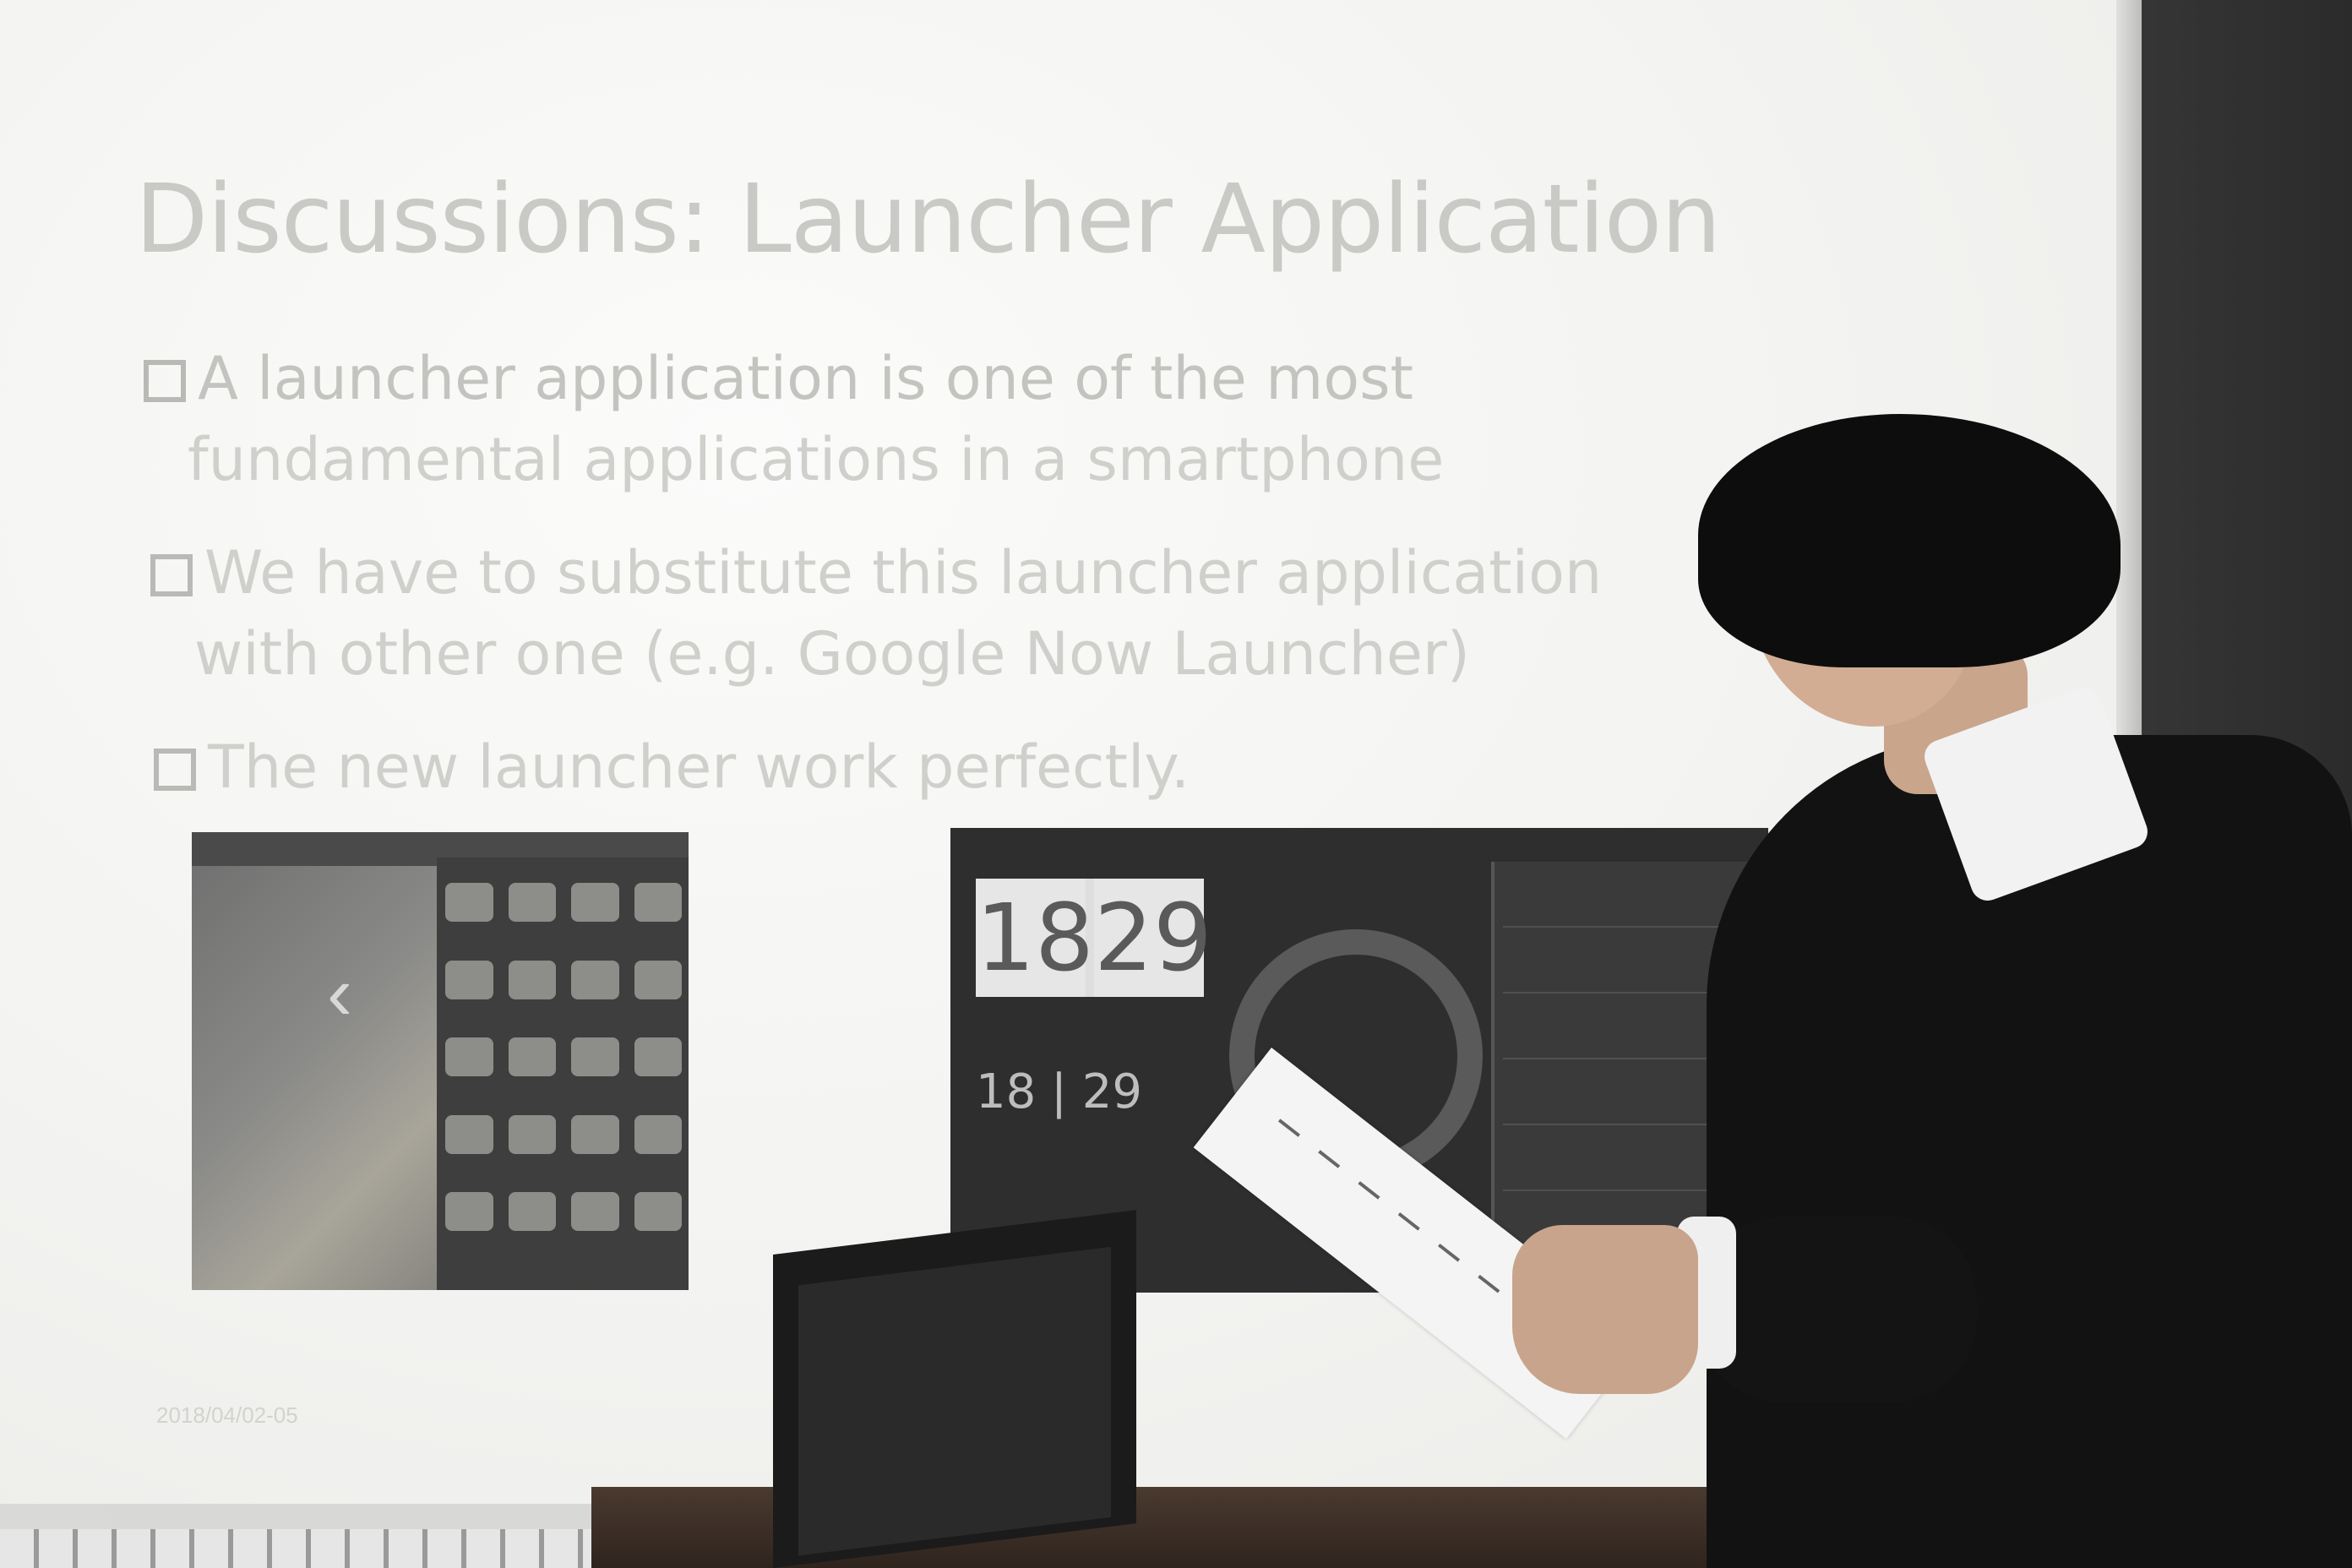 The width and height of the screenshot is (2352, 1568). I want to click on bullet-3: The new launcher work perfectly., so click(672, 767).